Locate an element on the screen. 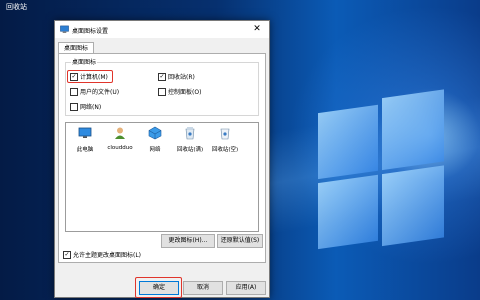 This screenshot has width=480, height=300. highlight-box-computer is located at coordinates (90, 76).